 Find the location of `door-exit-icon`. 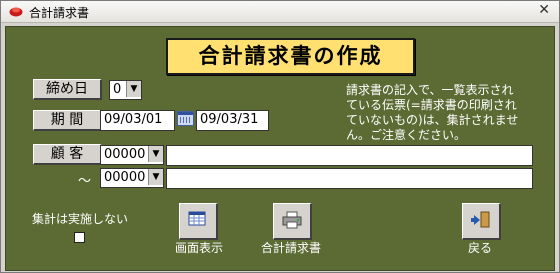

door-exit-icon is located at coordinates (480, 219).